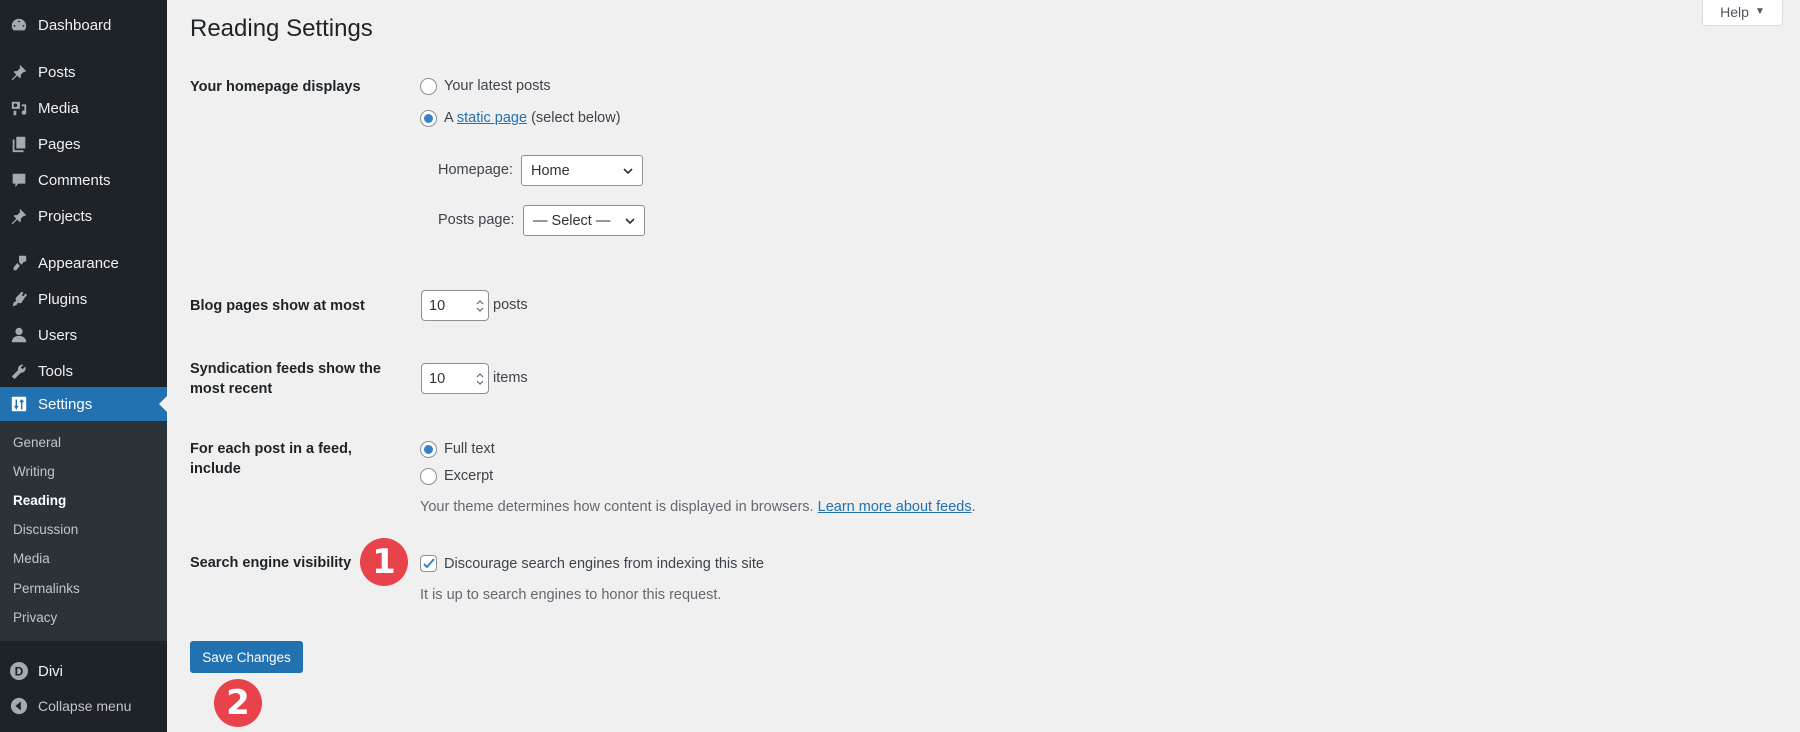  I want to click on posts-page-select-label: Posts page:, so click(476, 220).